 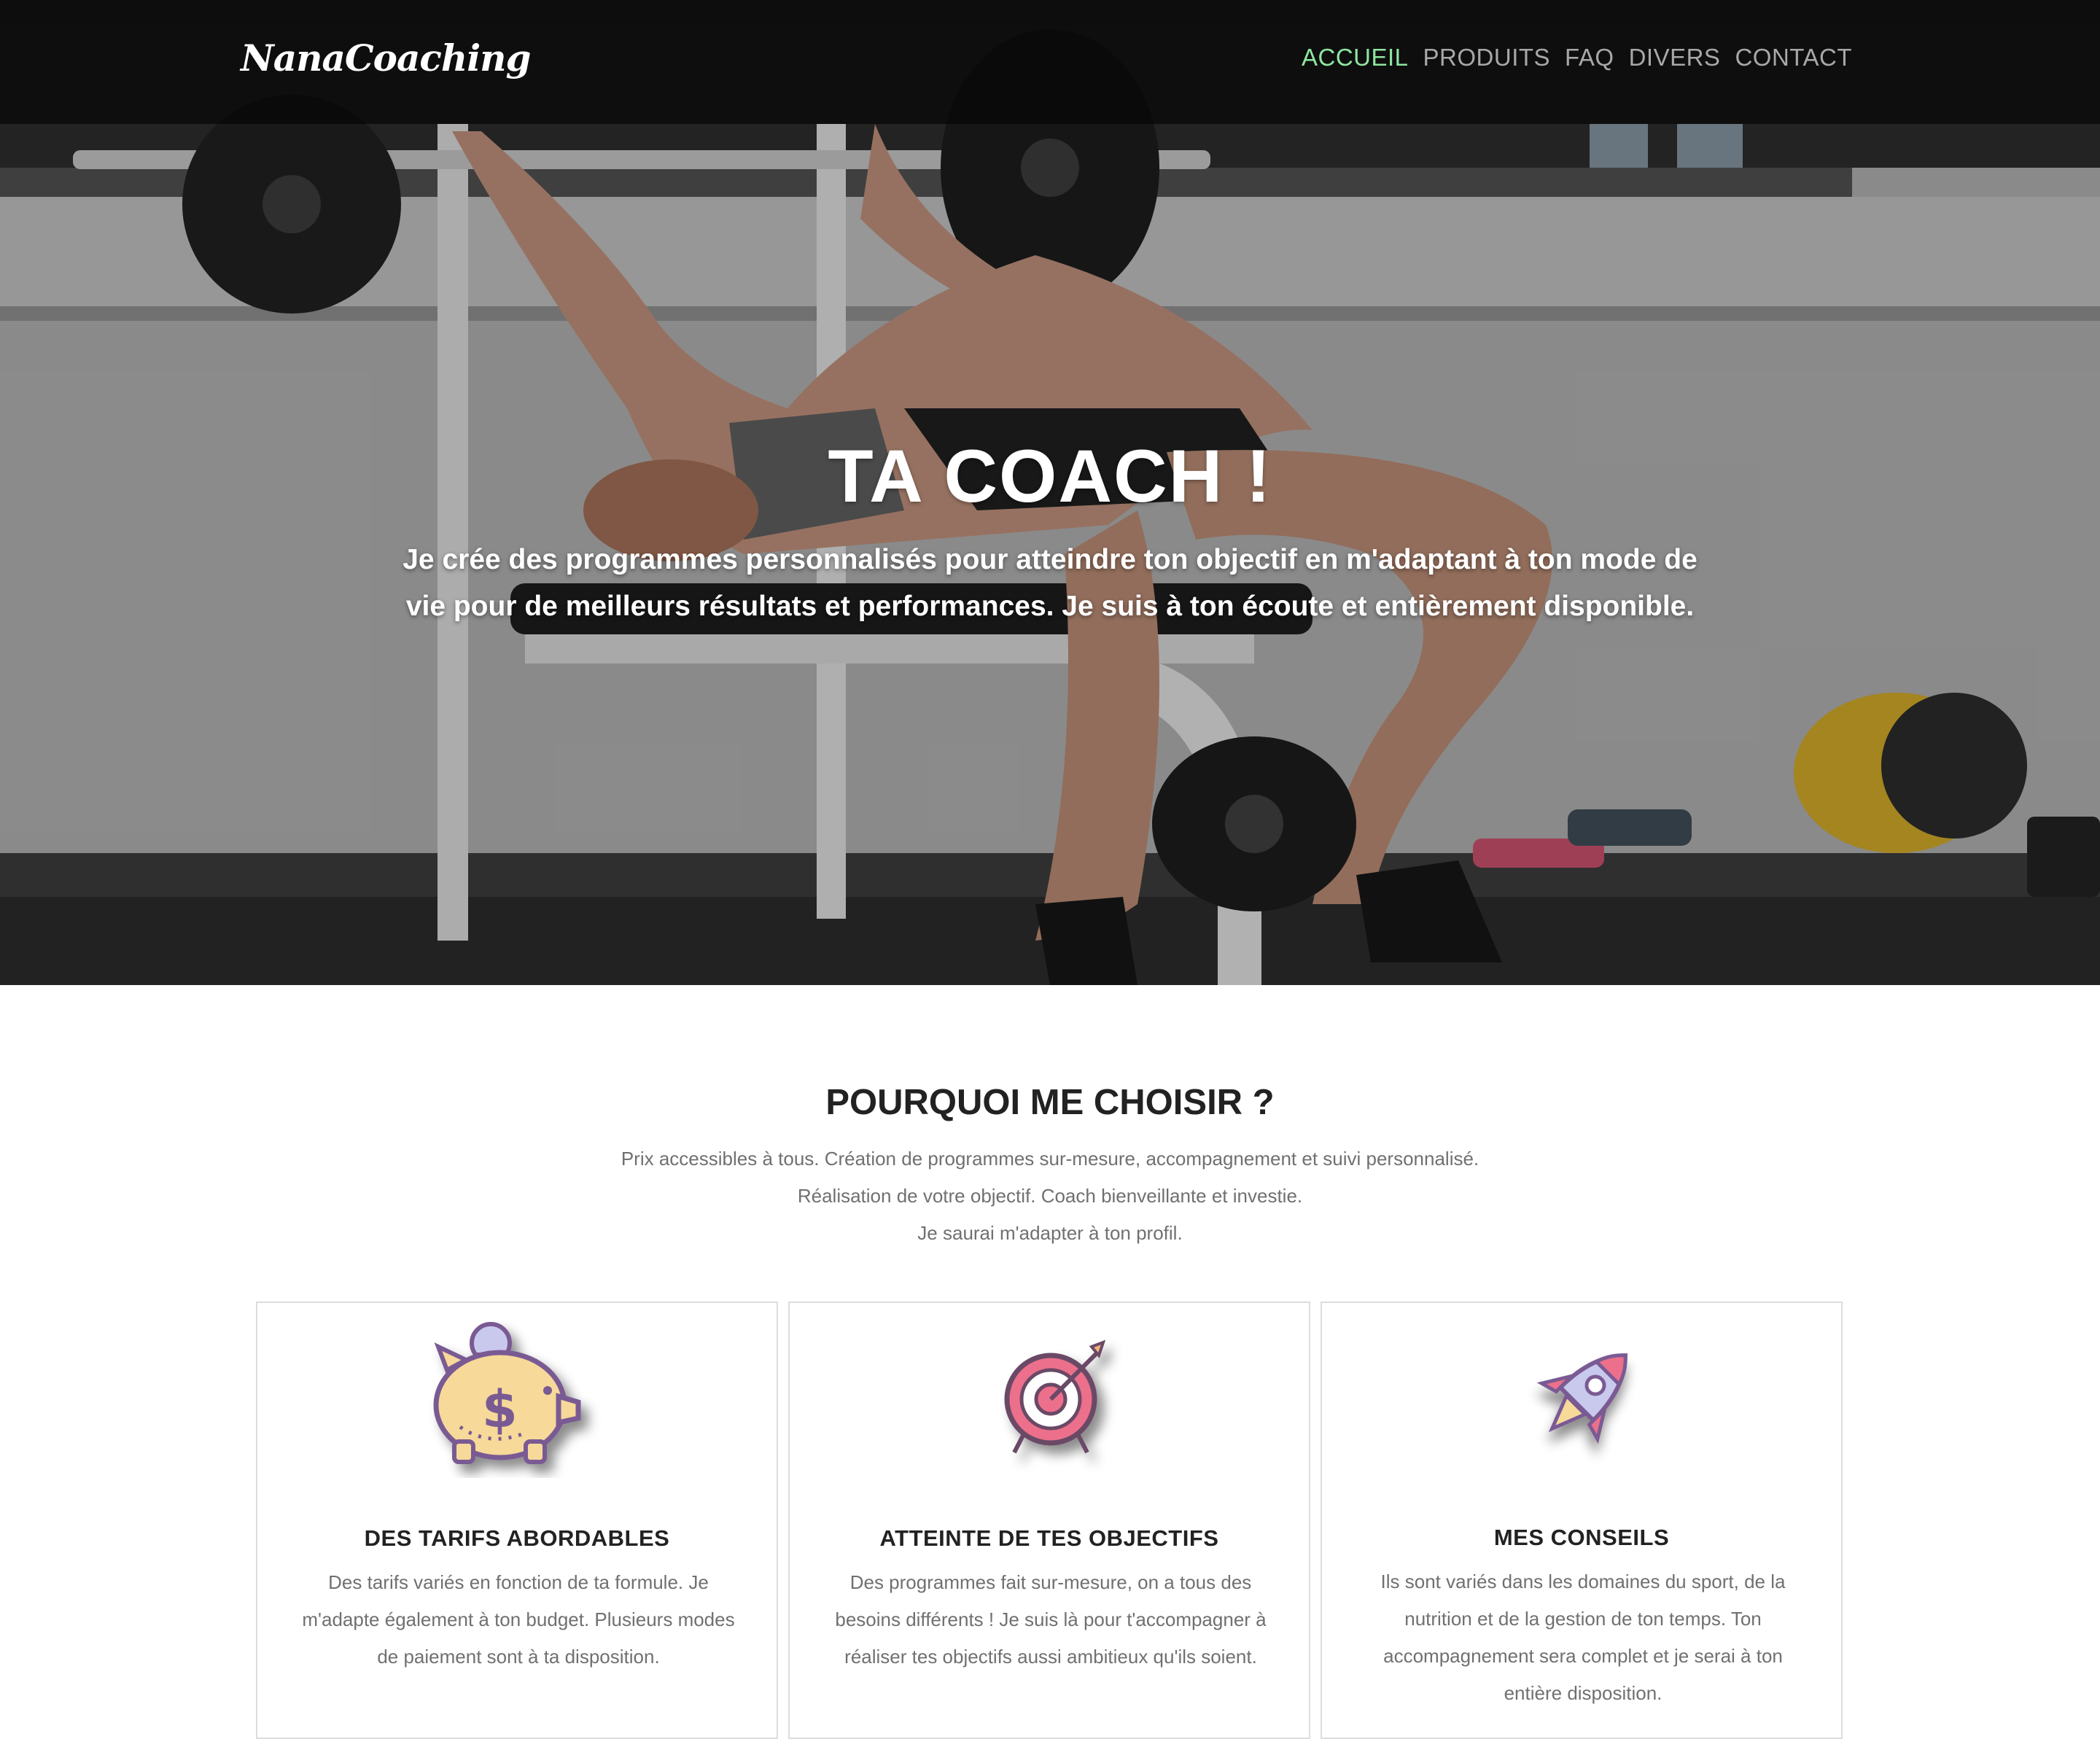 I want to click on card-title: DES TARIFS ABORDABLES, so click(x=517, y=1538).